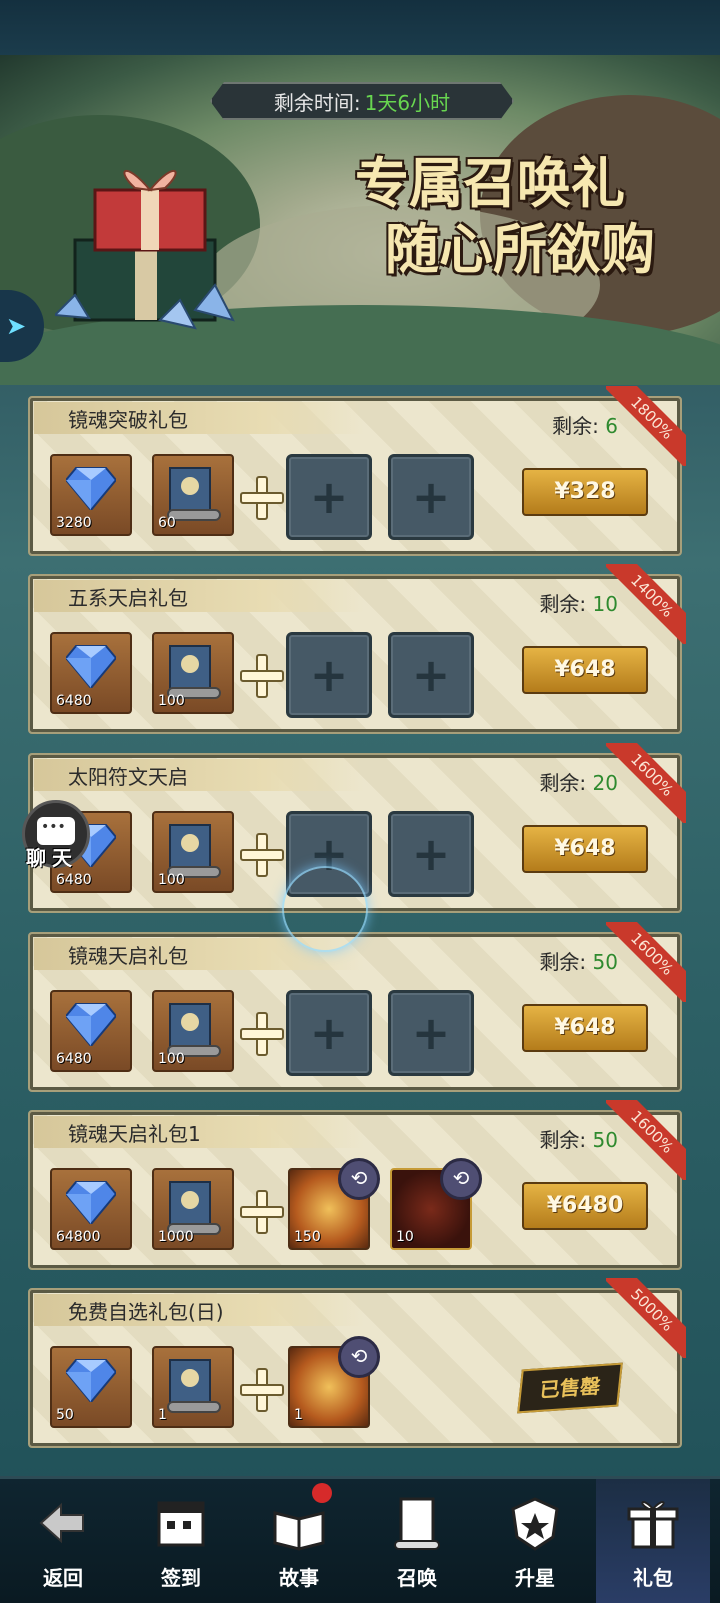 This screenshot has height=1603, width=720. Describe the element at coordinates (91, 1387) in the screenshot. I see `diamond-item: 50` at that location.